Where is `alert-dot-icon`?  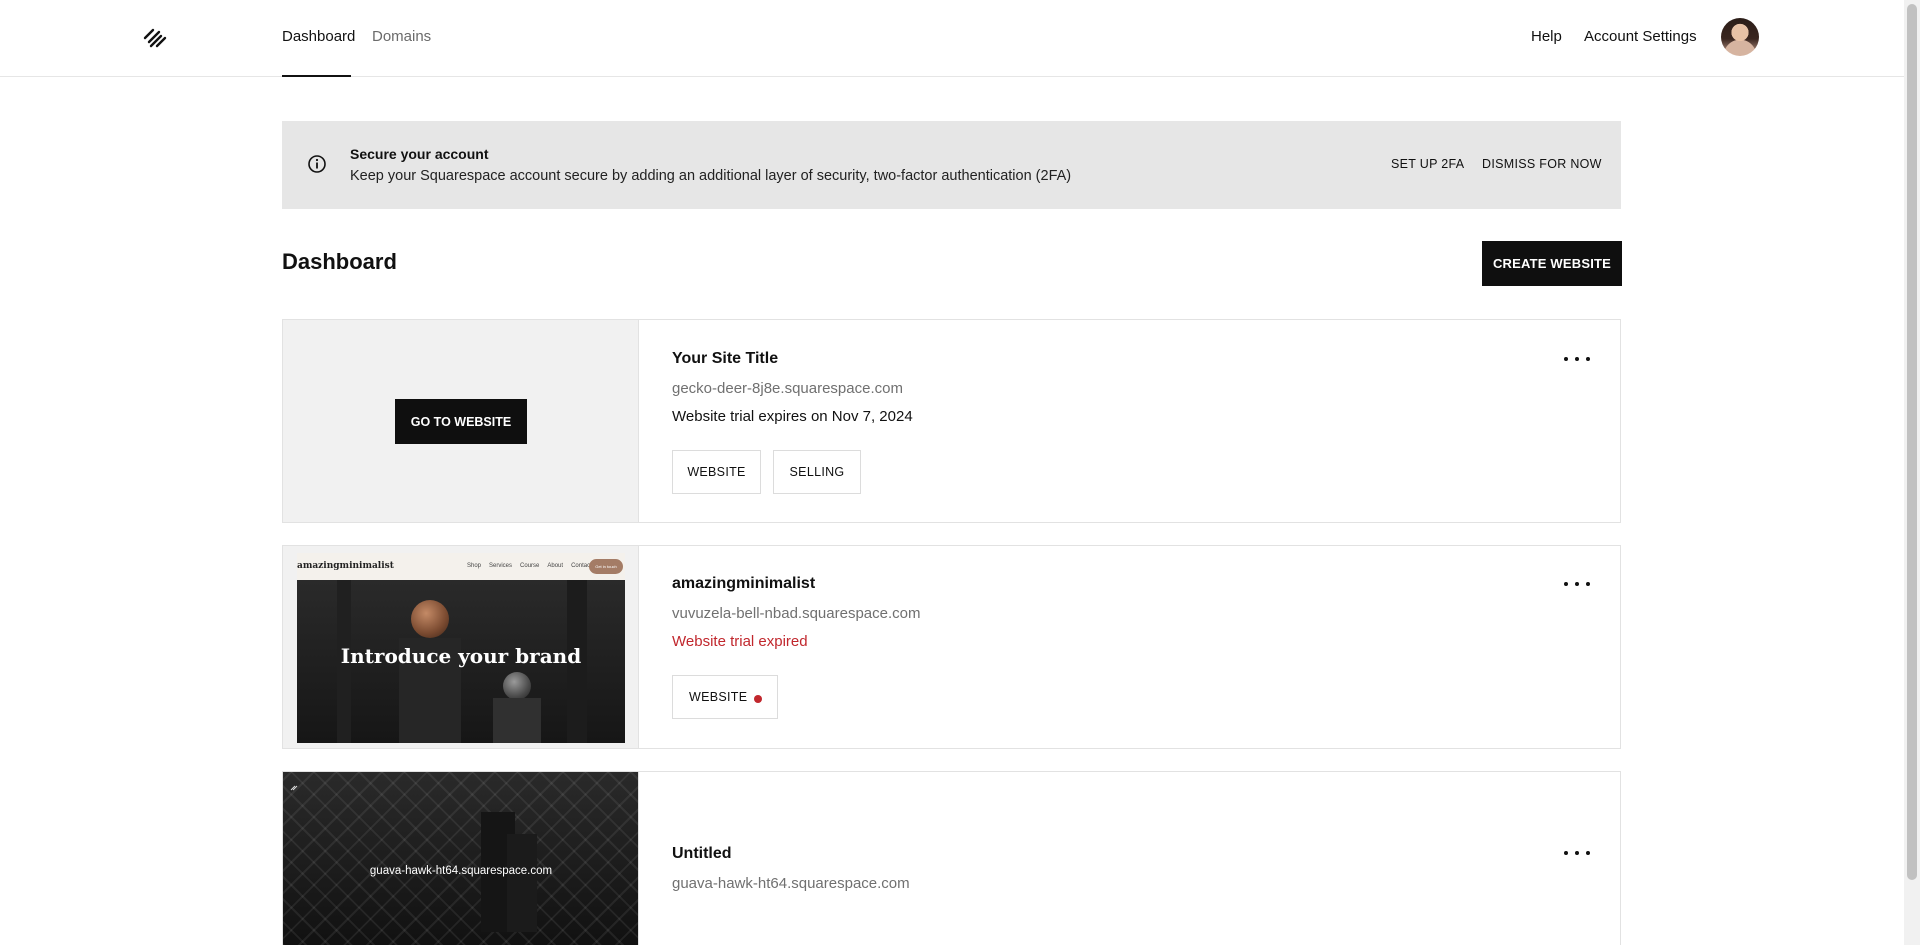 alert-dot-icon is located at coordinates (758, 699).